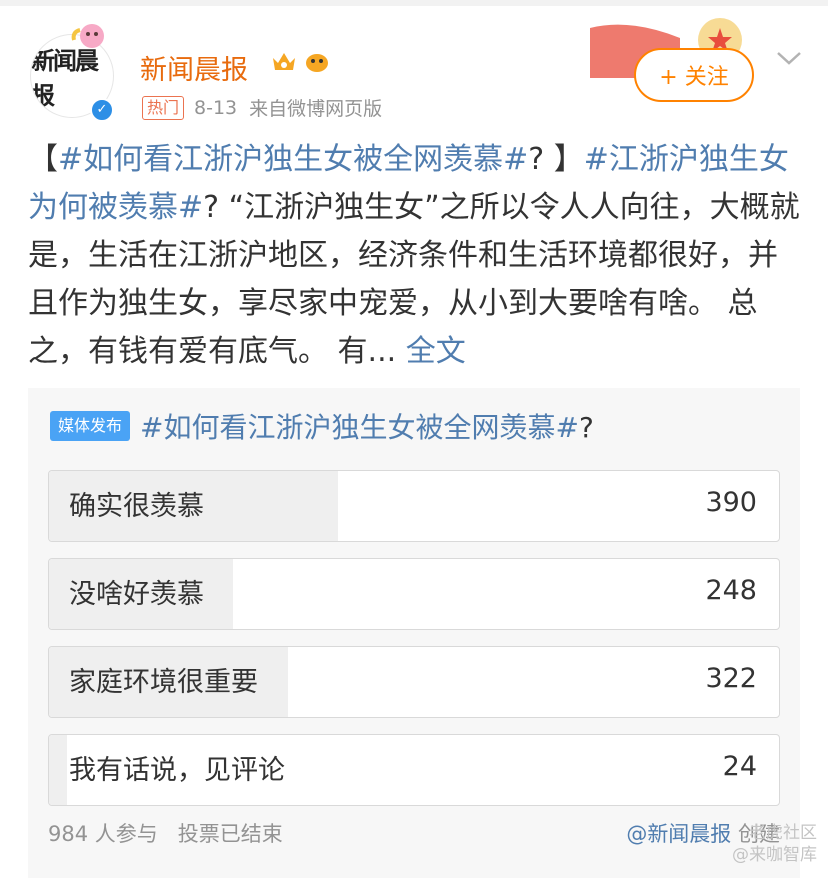  What do you see at coordinates (789, 58) in the screenshot?
I see `chevron-down-icon` at bounding box center [789, 58].